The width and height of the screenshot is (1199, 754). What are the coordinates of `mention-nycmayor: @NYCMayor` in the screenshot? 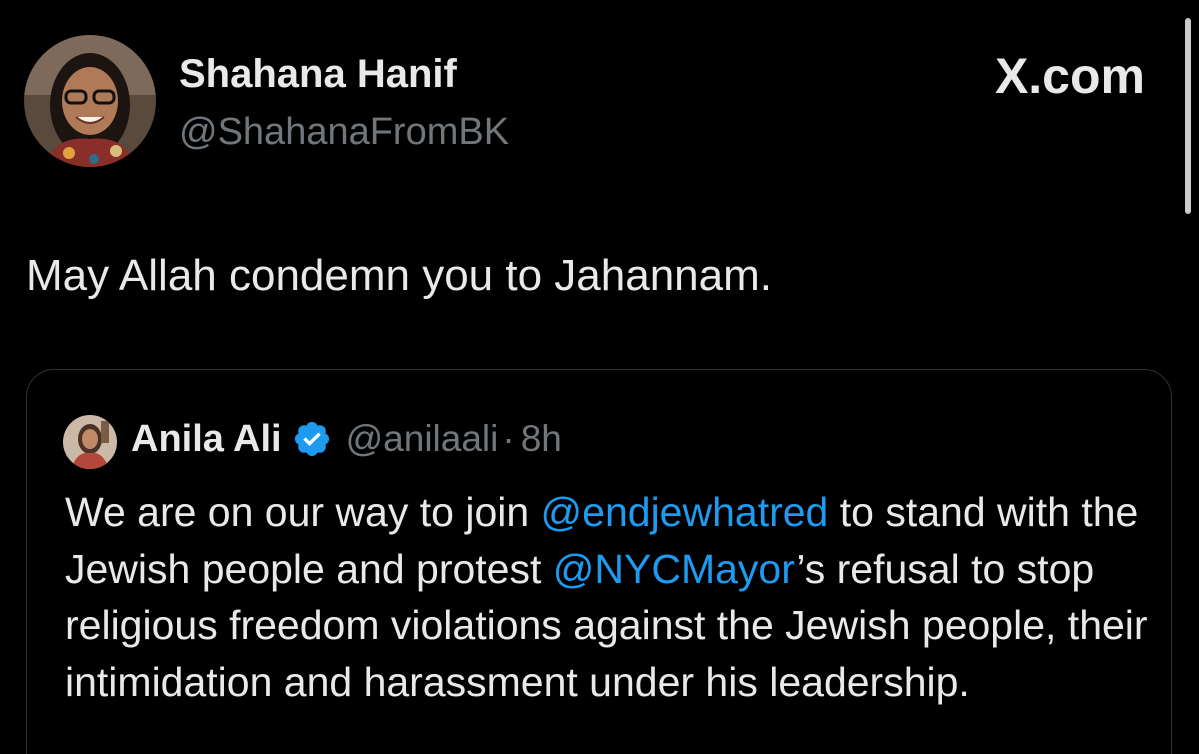 It's located at (675, 569).